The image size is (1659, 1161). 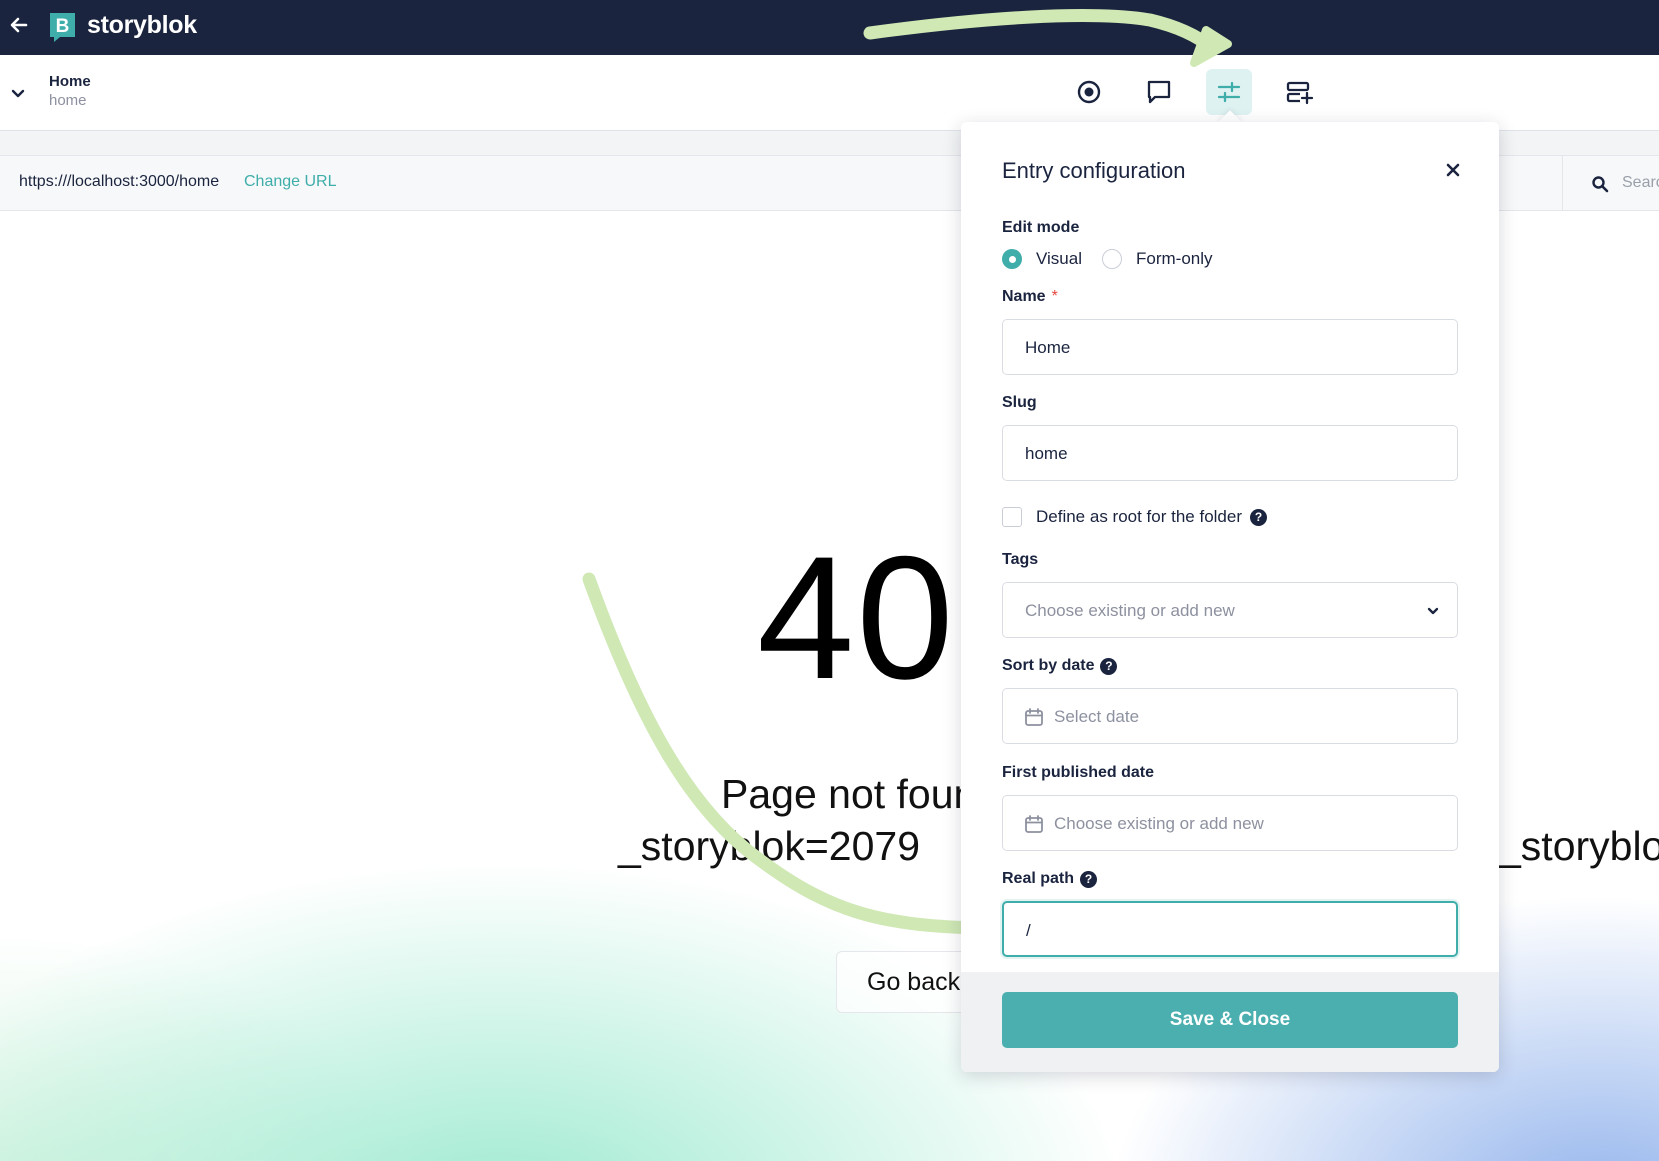 I want to click on first-published-input: Choose existing or add new, so click(x=1230, y=823).